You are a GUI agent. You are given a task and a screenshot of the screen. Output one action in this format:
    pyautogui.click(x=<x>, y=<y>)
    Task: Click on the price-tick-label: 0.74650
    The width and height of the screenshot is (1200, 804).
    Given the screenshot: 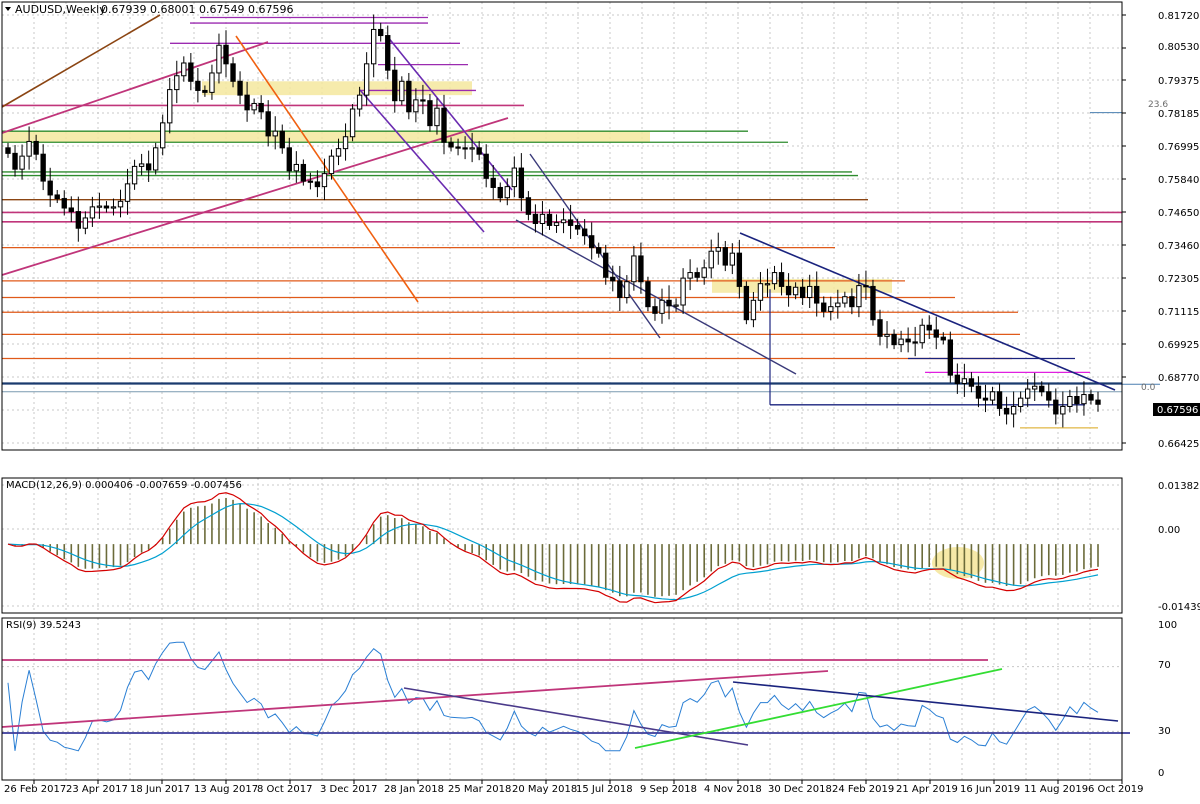 What is the action you would take?
    pyautogui.click(x=1178, y=213)
    